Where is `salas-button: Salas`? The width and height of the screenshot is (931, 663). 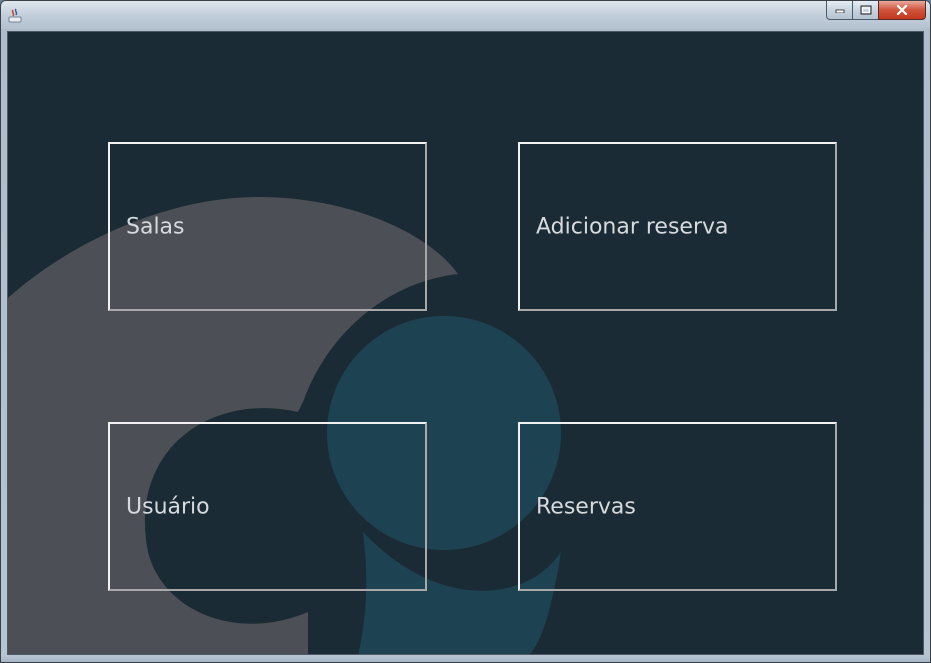 salas-button: Salas is located at coordinates (267, 226).